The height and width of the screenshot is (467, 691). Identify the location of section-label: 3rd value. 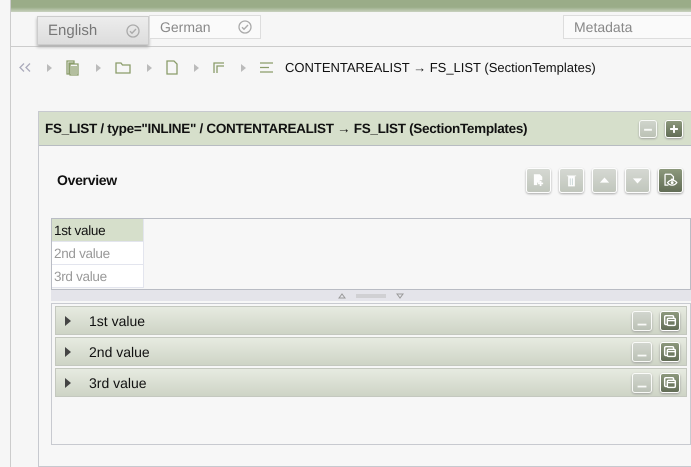
(118, 382).